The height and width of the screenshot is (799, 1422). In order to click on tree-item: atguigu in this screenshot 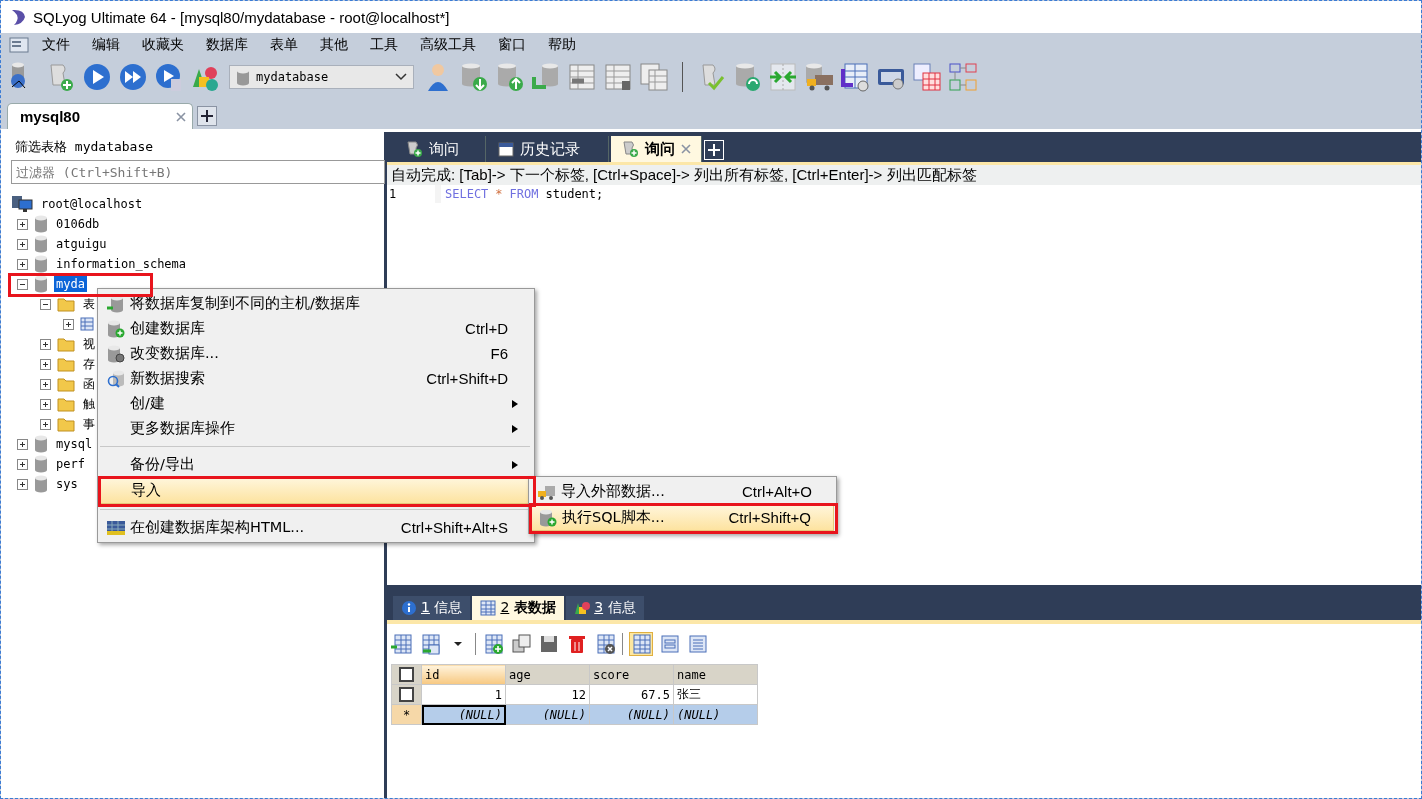, I will do `click(81, 244)`.